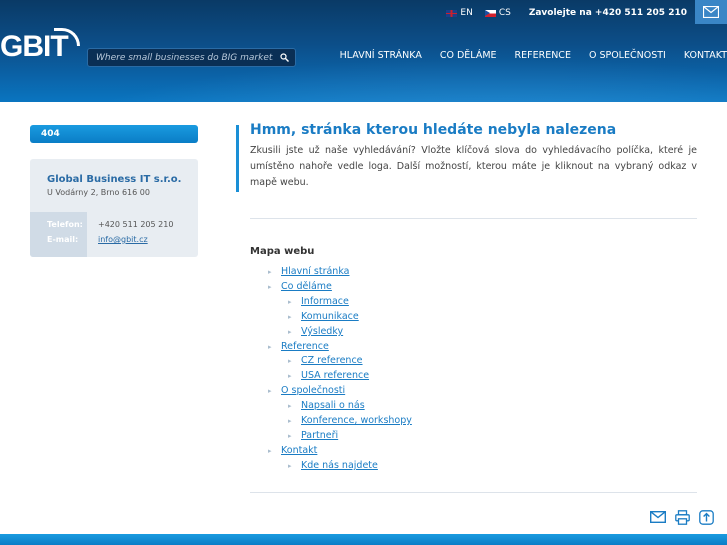 The width and height of the screenshot is (727, 545). I want to click on nav-services: CO DĚLÁME, so click(468, 55).